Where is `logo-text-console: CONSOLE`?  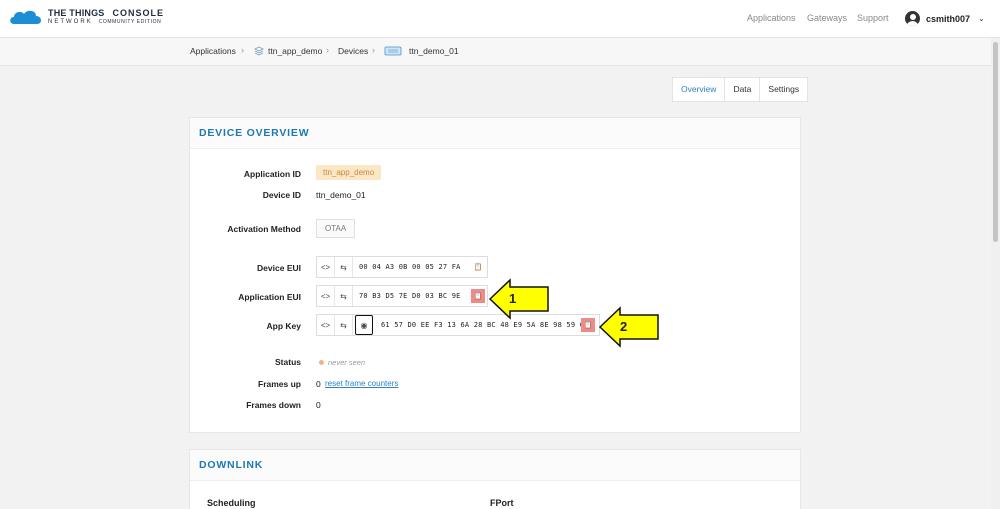
logo-text-console: CONSOLE is located at coordinates (138, 13).